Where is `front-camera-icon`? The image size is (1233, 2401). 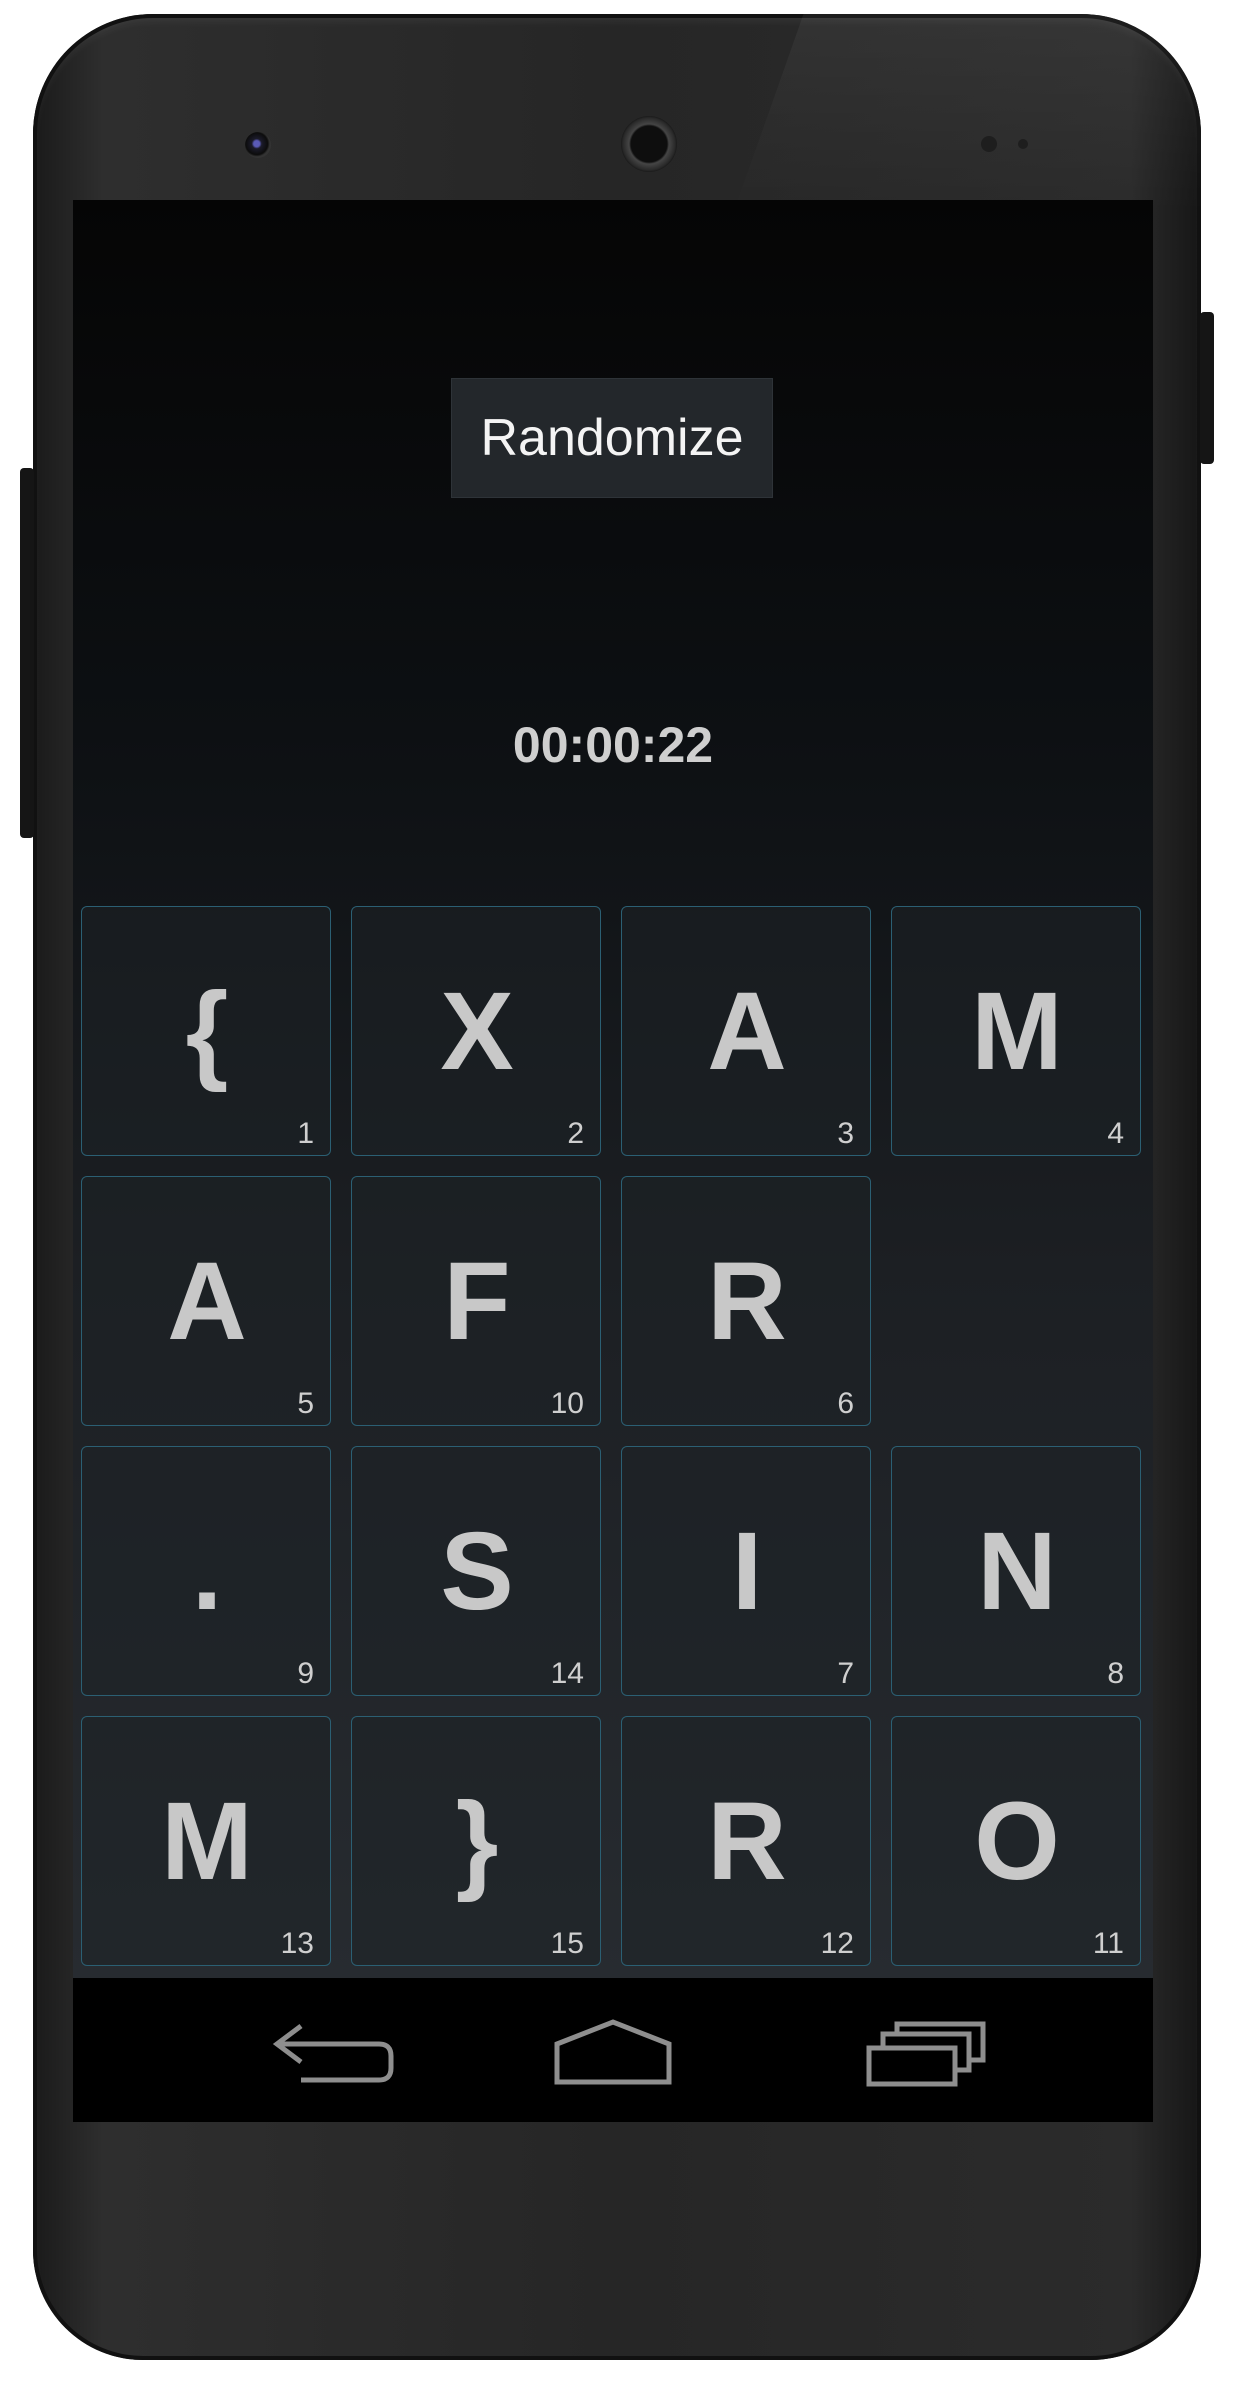
front-camera-icon is located at coordinates (258, 145).